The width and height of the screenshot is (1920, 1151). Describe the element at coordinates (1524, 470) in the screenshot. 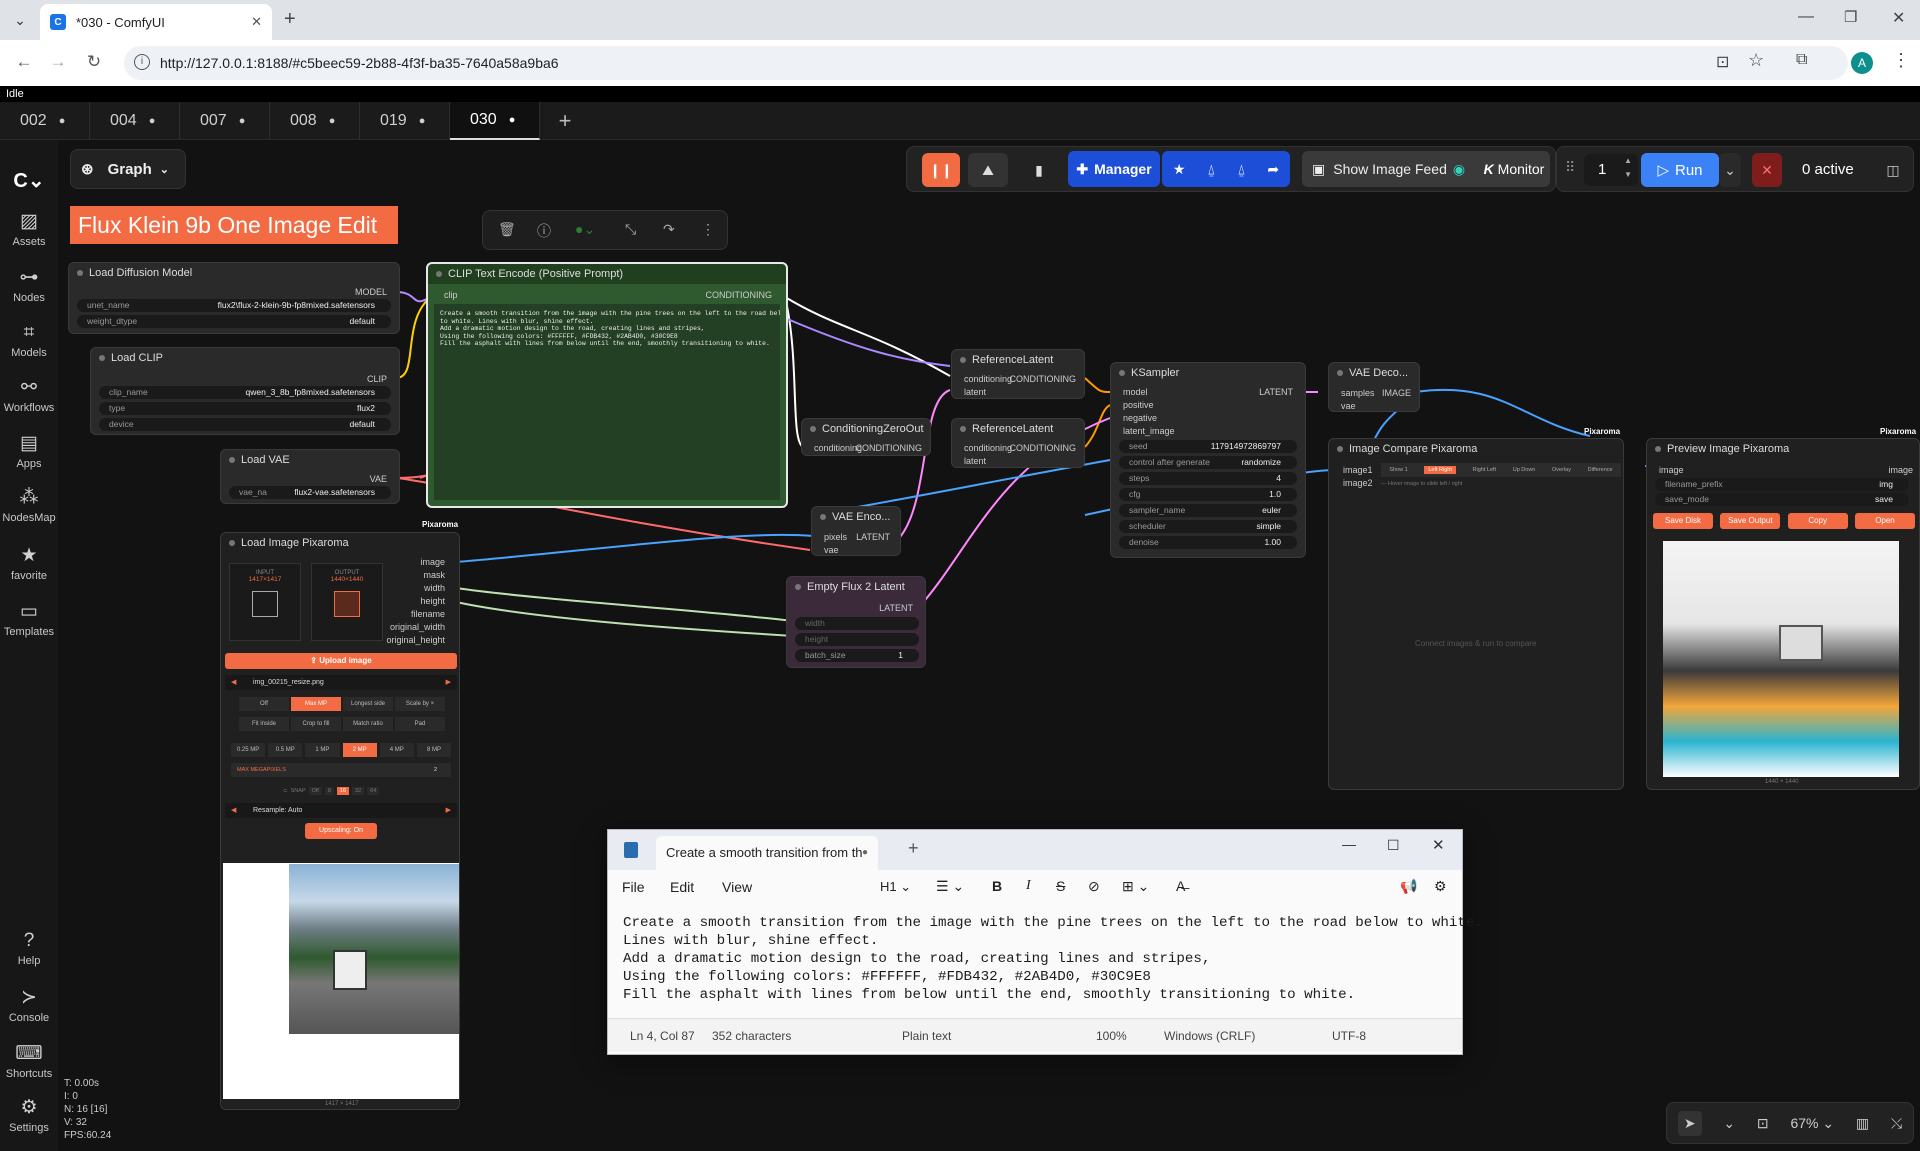

I see `mode-tab: Up Down` at that location.